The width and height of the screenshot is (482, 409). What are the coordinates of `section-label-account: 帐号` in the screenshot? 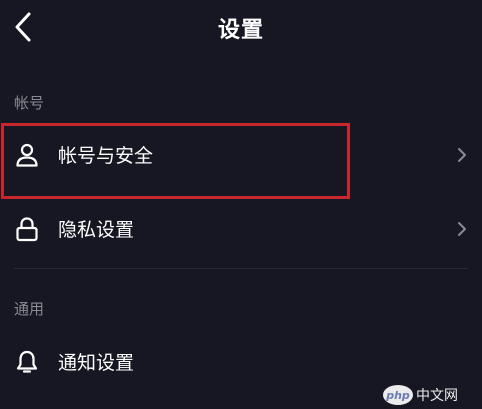 It's located at (29, 103).